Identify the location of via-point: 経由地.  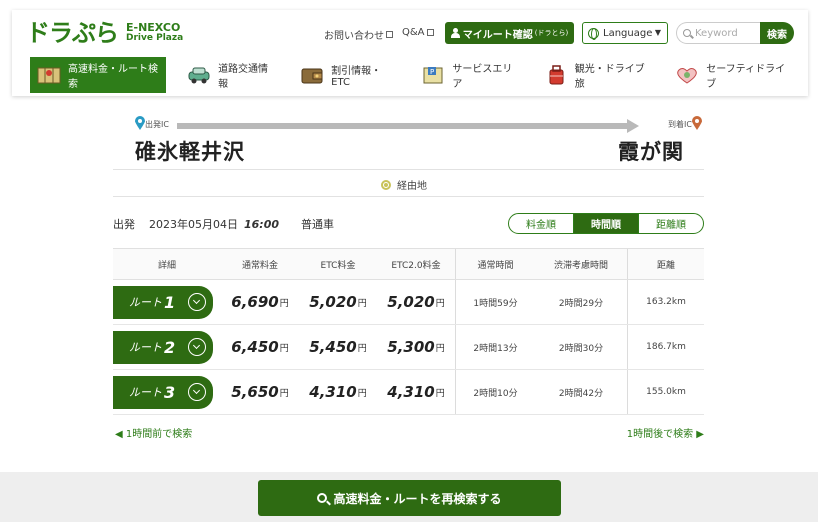
(404, 184).